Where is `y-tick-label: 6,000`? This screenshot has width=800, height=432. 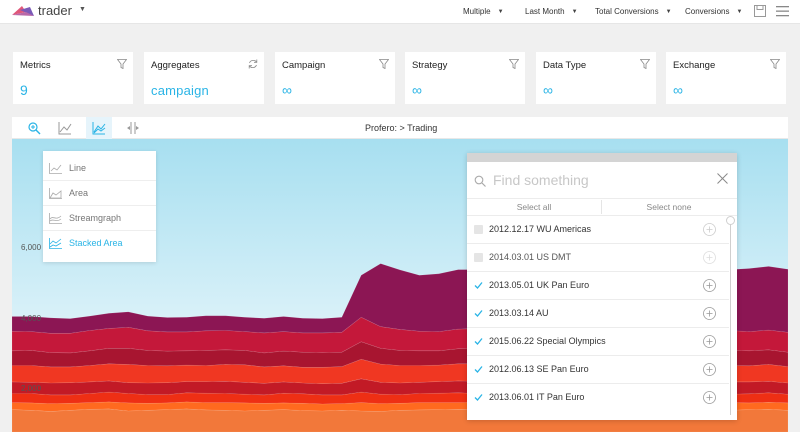 y-tick-label: 6,000 is located at coordinates (31, 247).